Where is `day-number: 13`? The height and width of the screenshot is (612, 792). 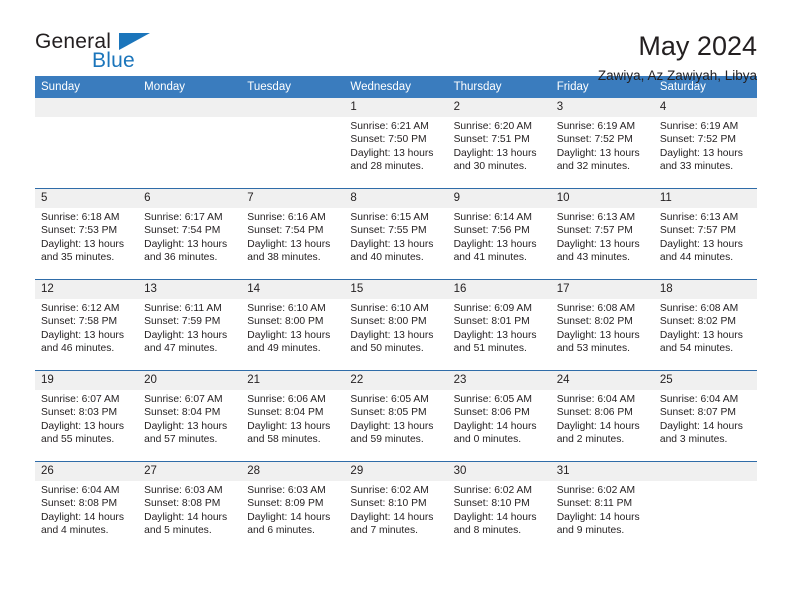 day-number: 13 is located at coordinates (189, 289).